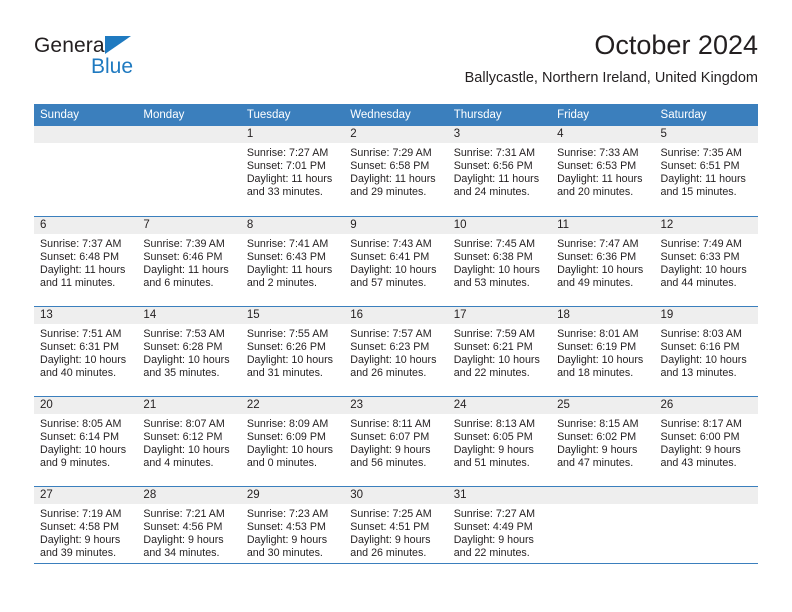 The width and height of the screenshot is (792, 612). I want to click on daylight-text-line2: and 31 minutes., so click(284, 372).